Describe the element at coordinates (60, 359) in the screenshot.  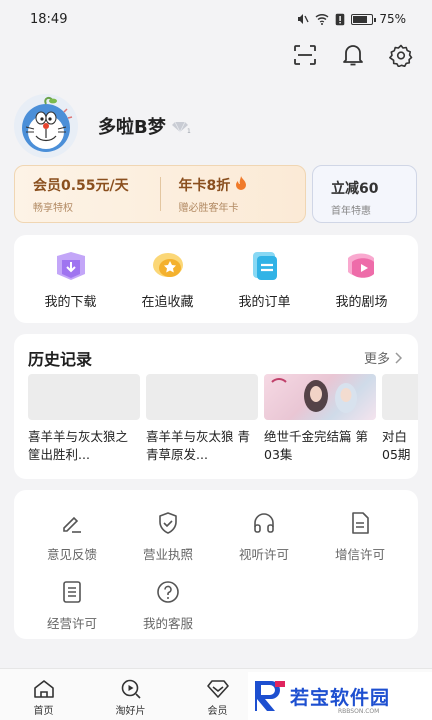
I see `history-title: 历史记录` at that location.